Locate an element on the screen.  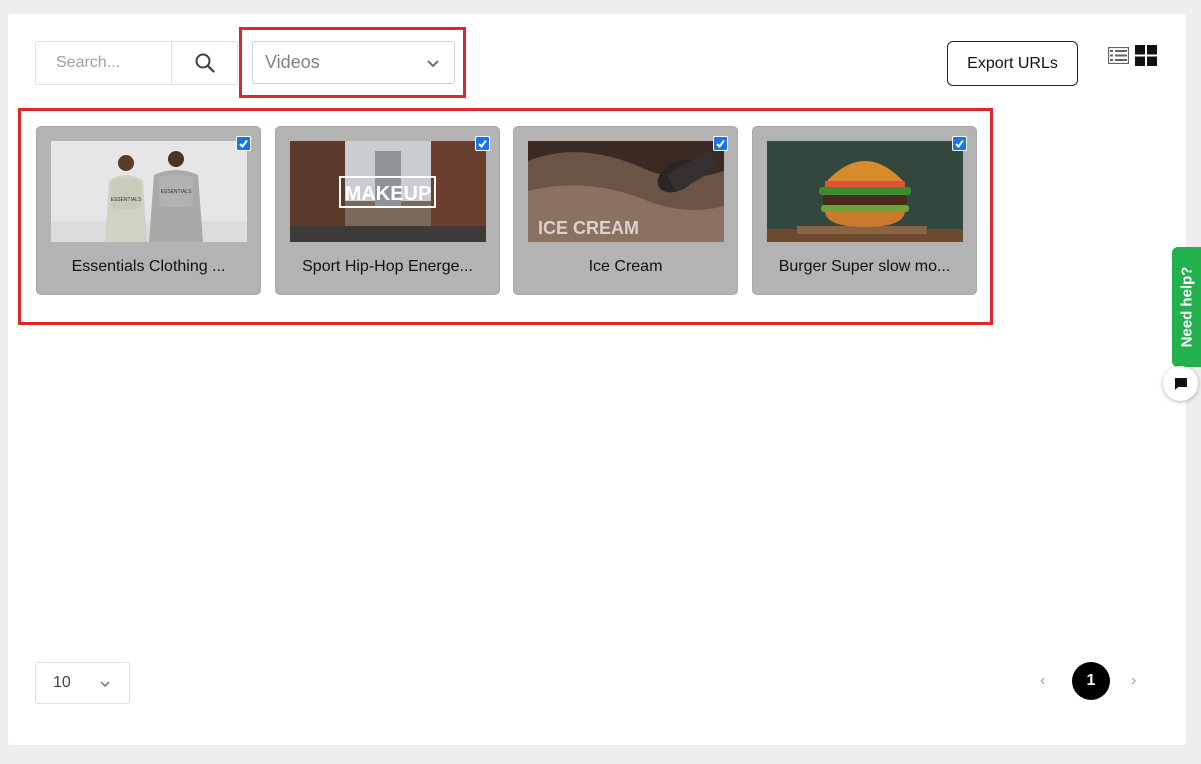
thumb-text: MAKEUP is located at coordinates (388, 194).